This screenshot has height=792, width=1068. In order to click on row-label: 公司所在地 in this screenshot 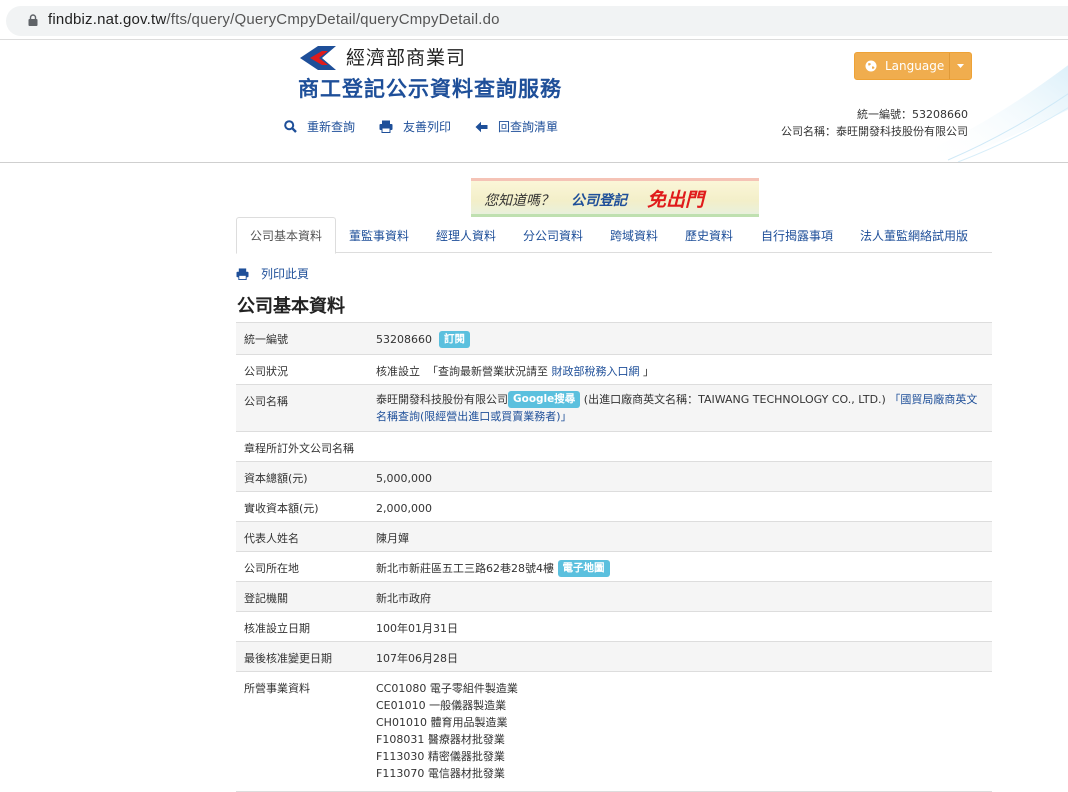, I will do `click(271, 568)`.